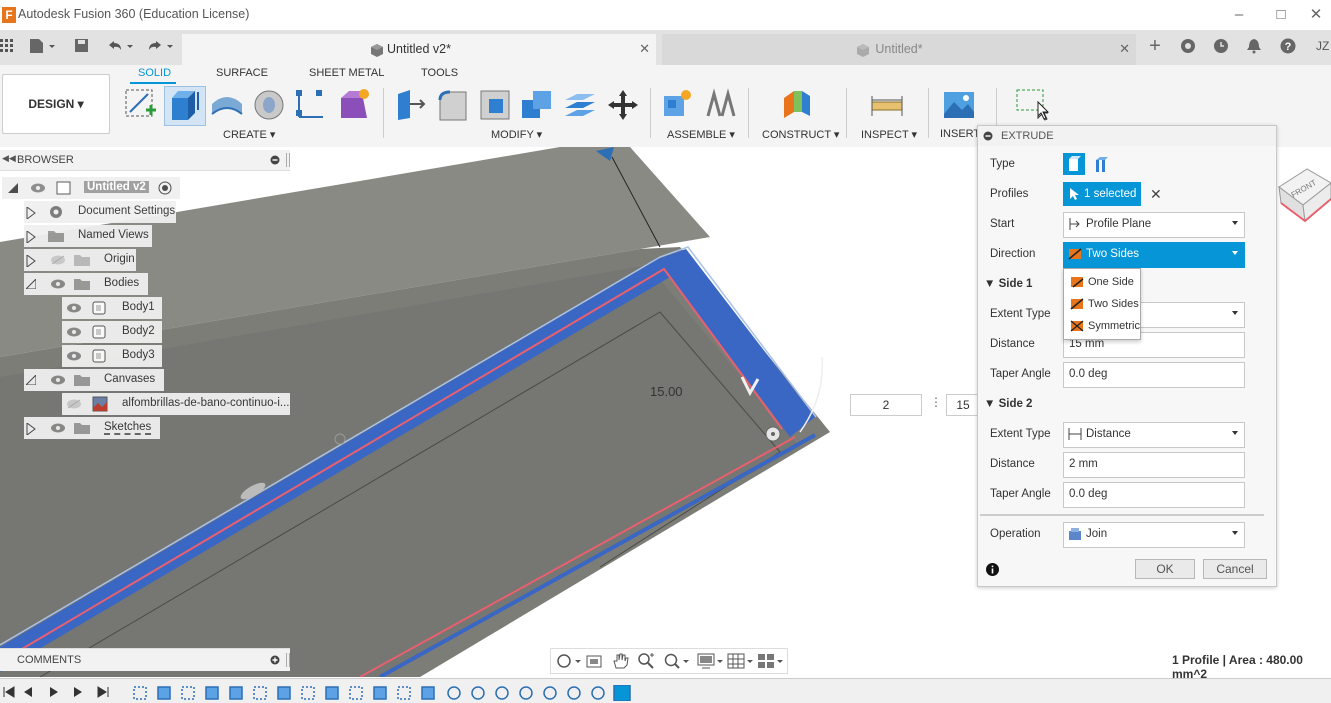  I want to click on measure-icon, so click(887, 105).